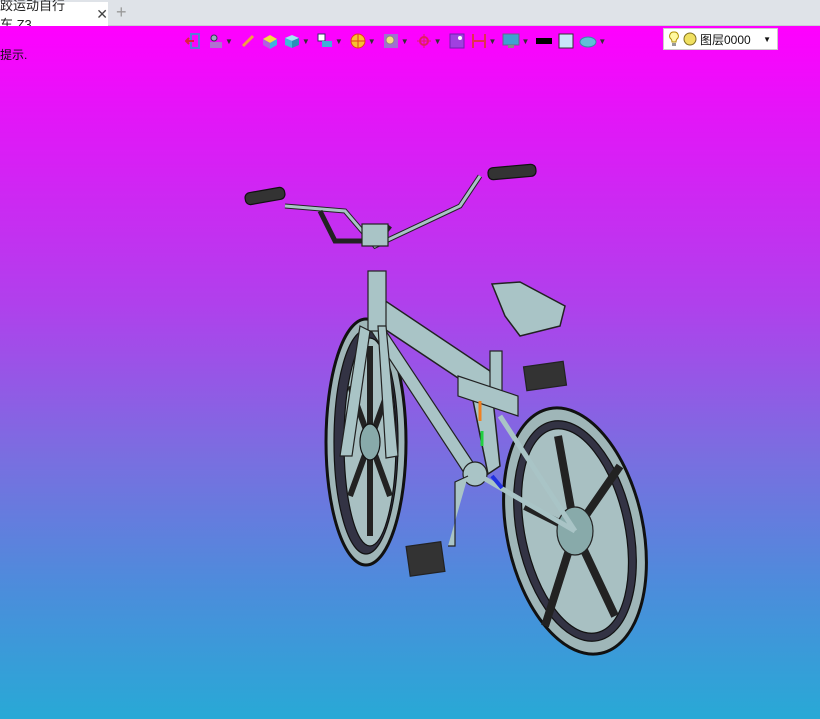  What do you see at coordinates (54, 16) in the screenshot?
I see `document-tab: 跤运动自行车.Z3 ✕` at bounding box center [54, 16].